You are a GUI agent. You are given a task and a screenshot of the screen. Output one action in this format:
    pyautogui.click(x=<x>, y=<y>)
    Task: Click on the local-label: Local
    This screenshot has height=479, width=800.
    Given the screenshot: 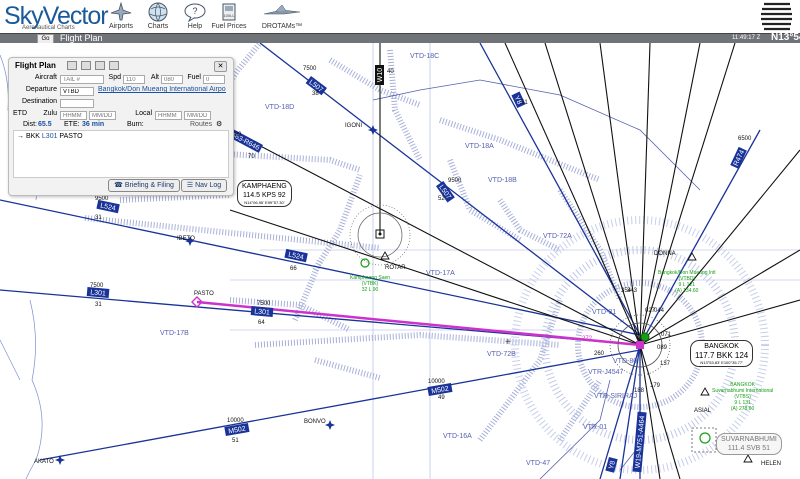 What is the action you would take?
    pyautogui.click(x=143, y=113)
    